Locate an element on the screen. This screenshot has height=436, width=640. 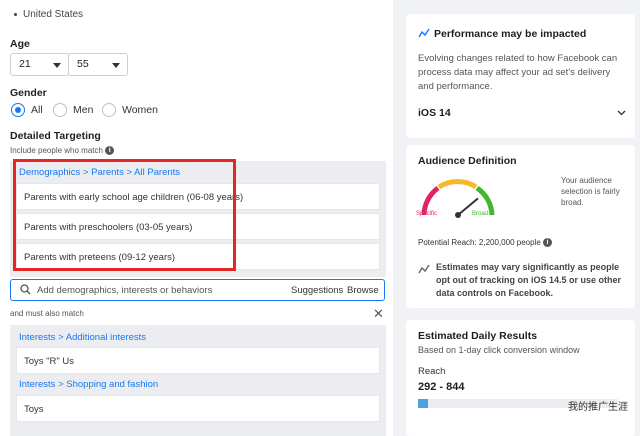
gender-men-label: Men is located at coordinates (83, 110).